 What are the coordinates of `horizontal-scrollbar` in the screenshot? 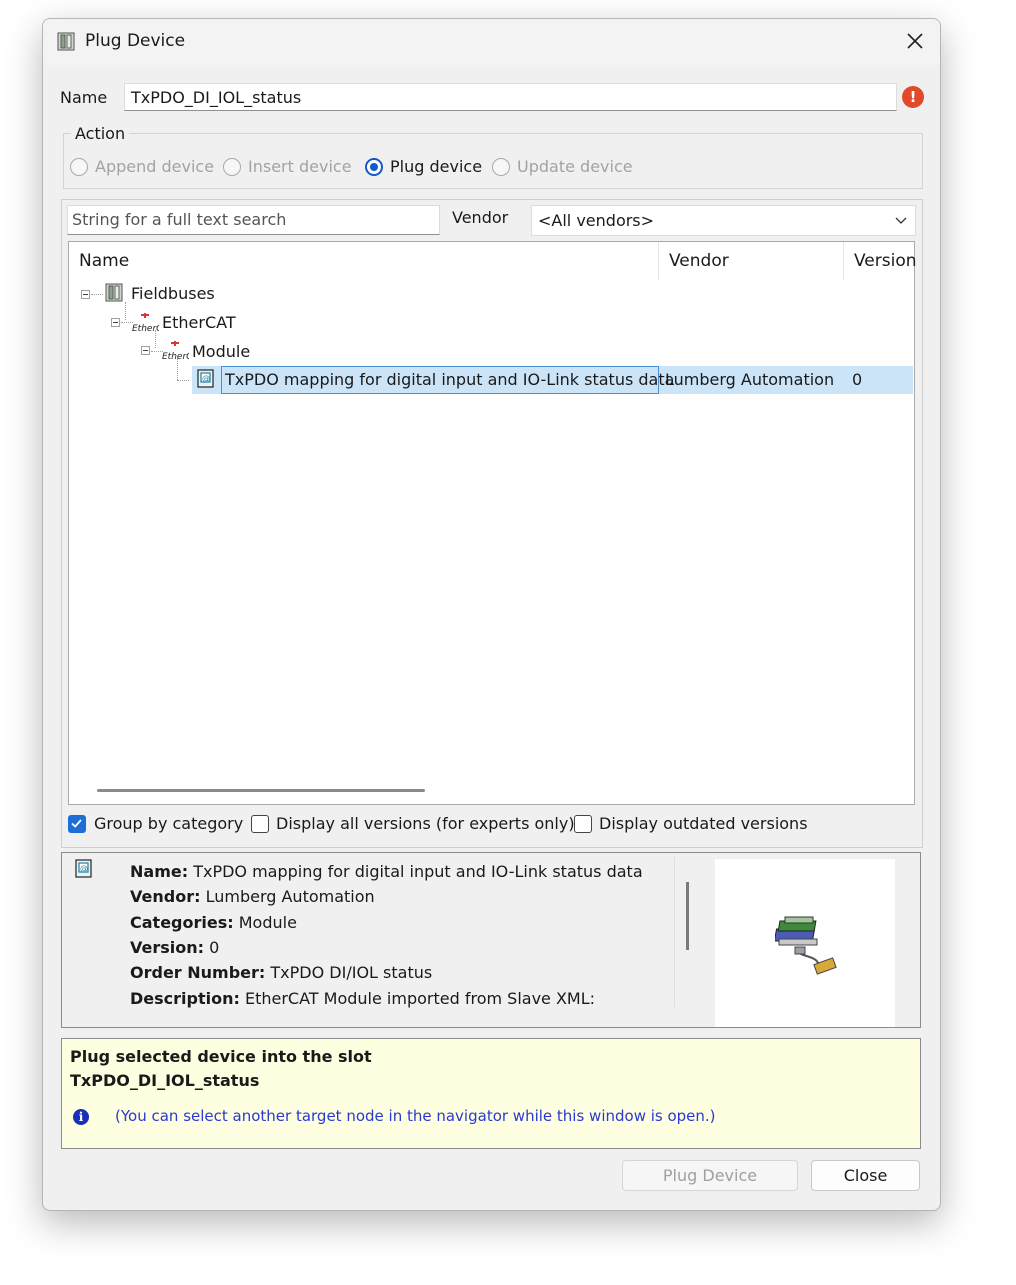 It's located at (261, 790).